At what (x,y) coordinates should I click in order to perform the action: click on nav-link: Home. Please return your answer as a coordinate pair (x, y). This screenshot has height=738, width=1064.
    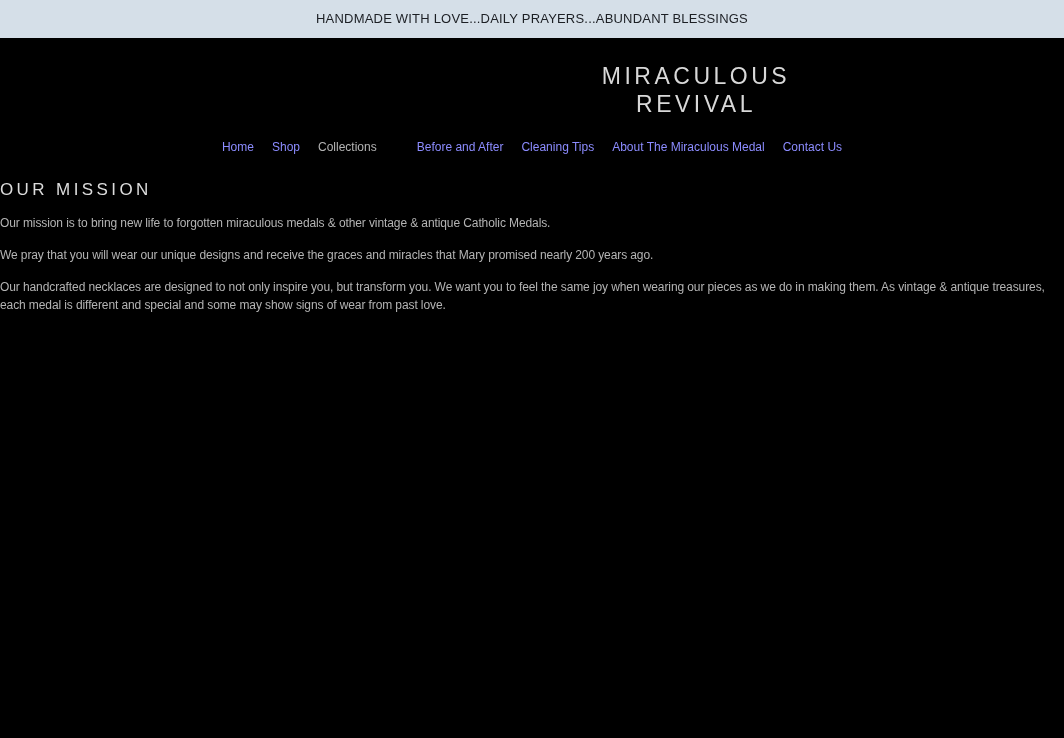
    Looking at the image, I should click on (237, 147).